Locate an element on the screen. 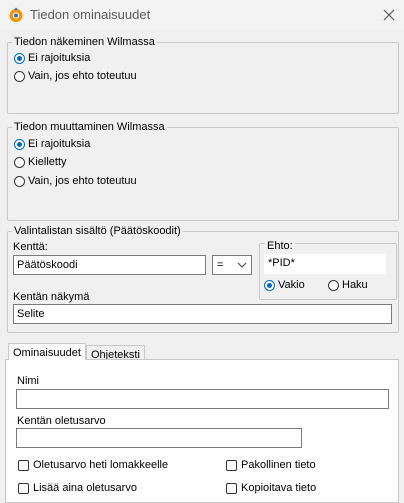 The width and height of the screenshot is (404, 503). checkbox-required: Pakollinen tieto is located at coordinates (271, 465).